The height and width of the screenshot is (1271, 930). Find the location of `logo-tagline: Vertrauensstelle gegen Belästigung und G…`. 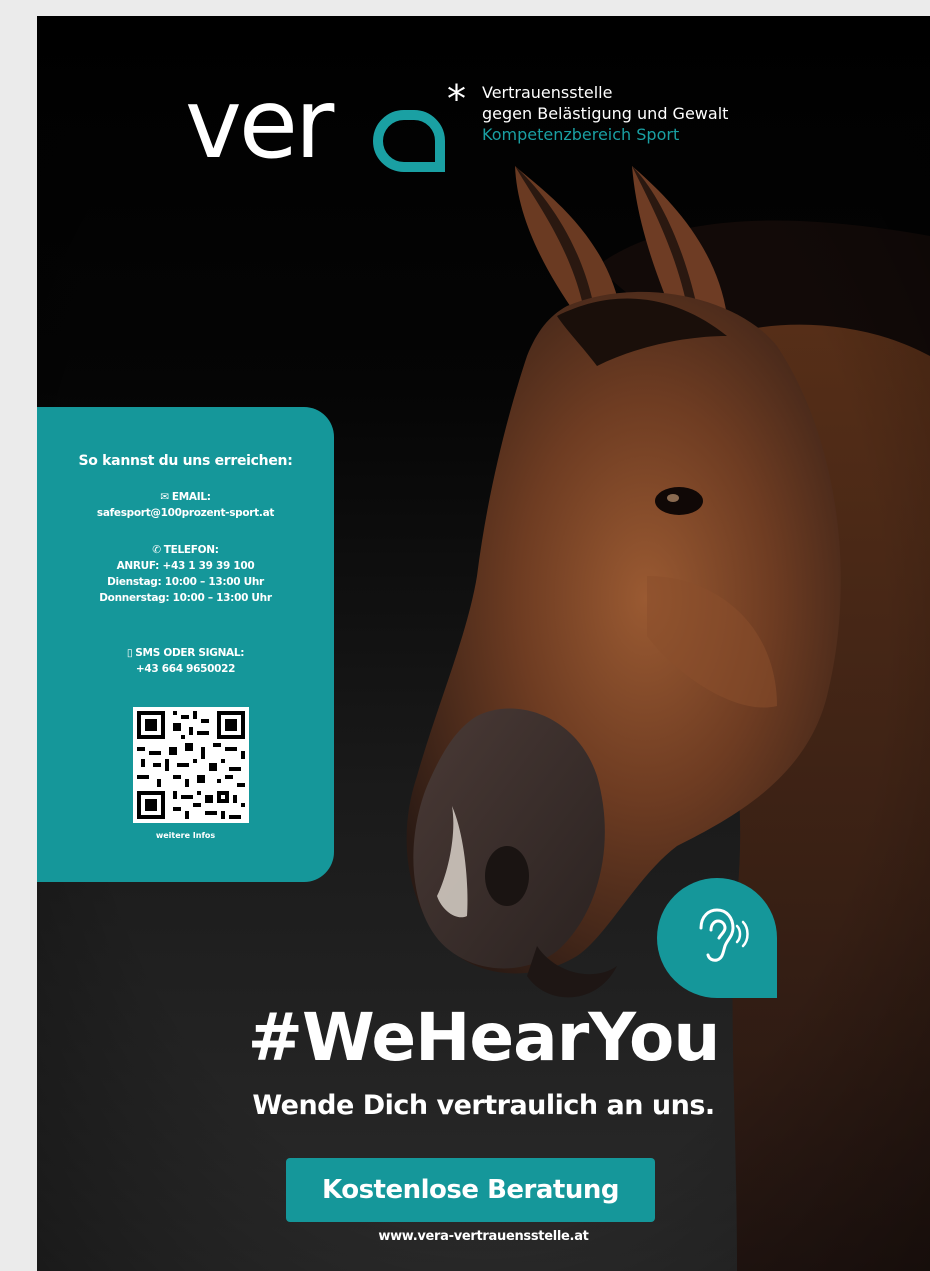

logo-tagline: Vertrauensstelle gegen Belästigung und G… is located at coordinates (632, 113).